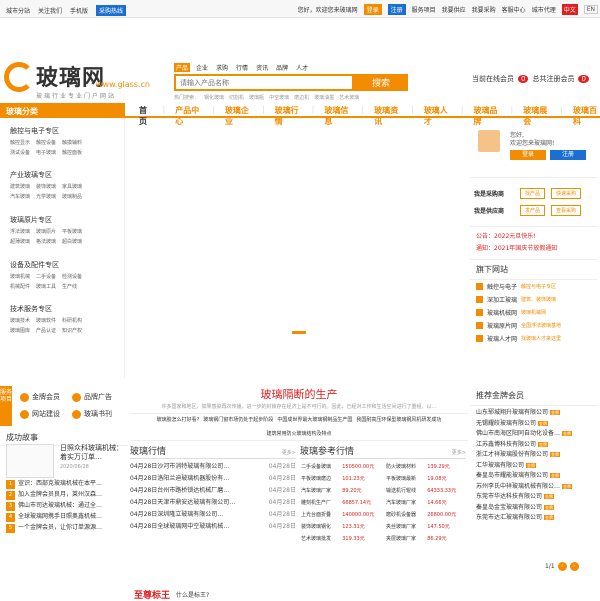 This screenshot has width=600, height=601. What do you see at coordinates (111, 10) in the screenshot?
I see `hotline-link: 采购热线` at bounding box center [111, 10].